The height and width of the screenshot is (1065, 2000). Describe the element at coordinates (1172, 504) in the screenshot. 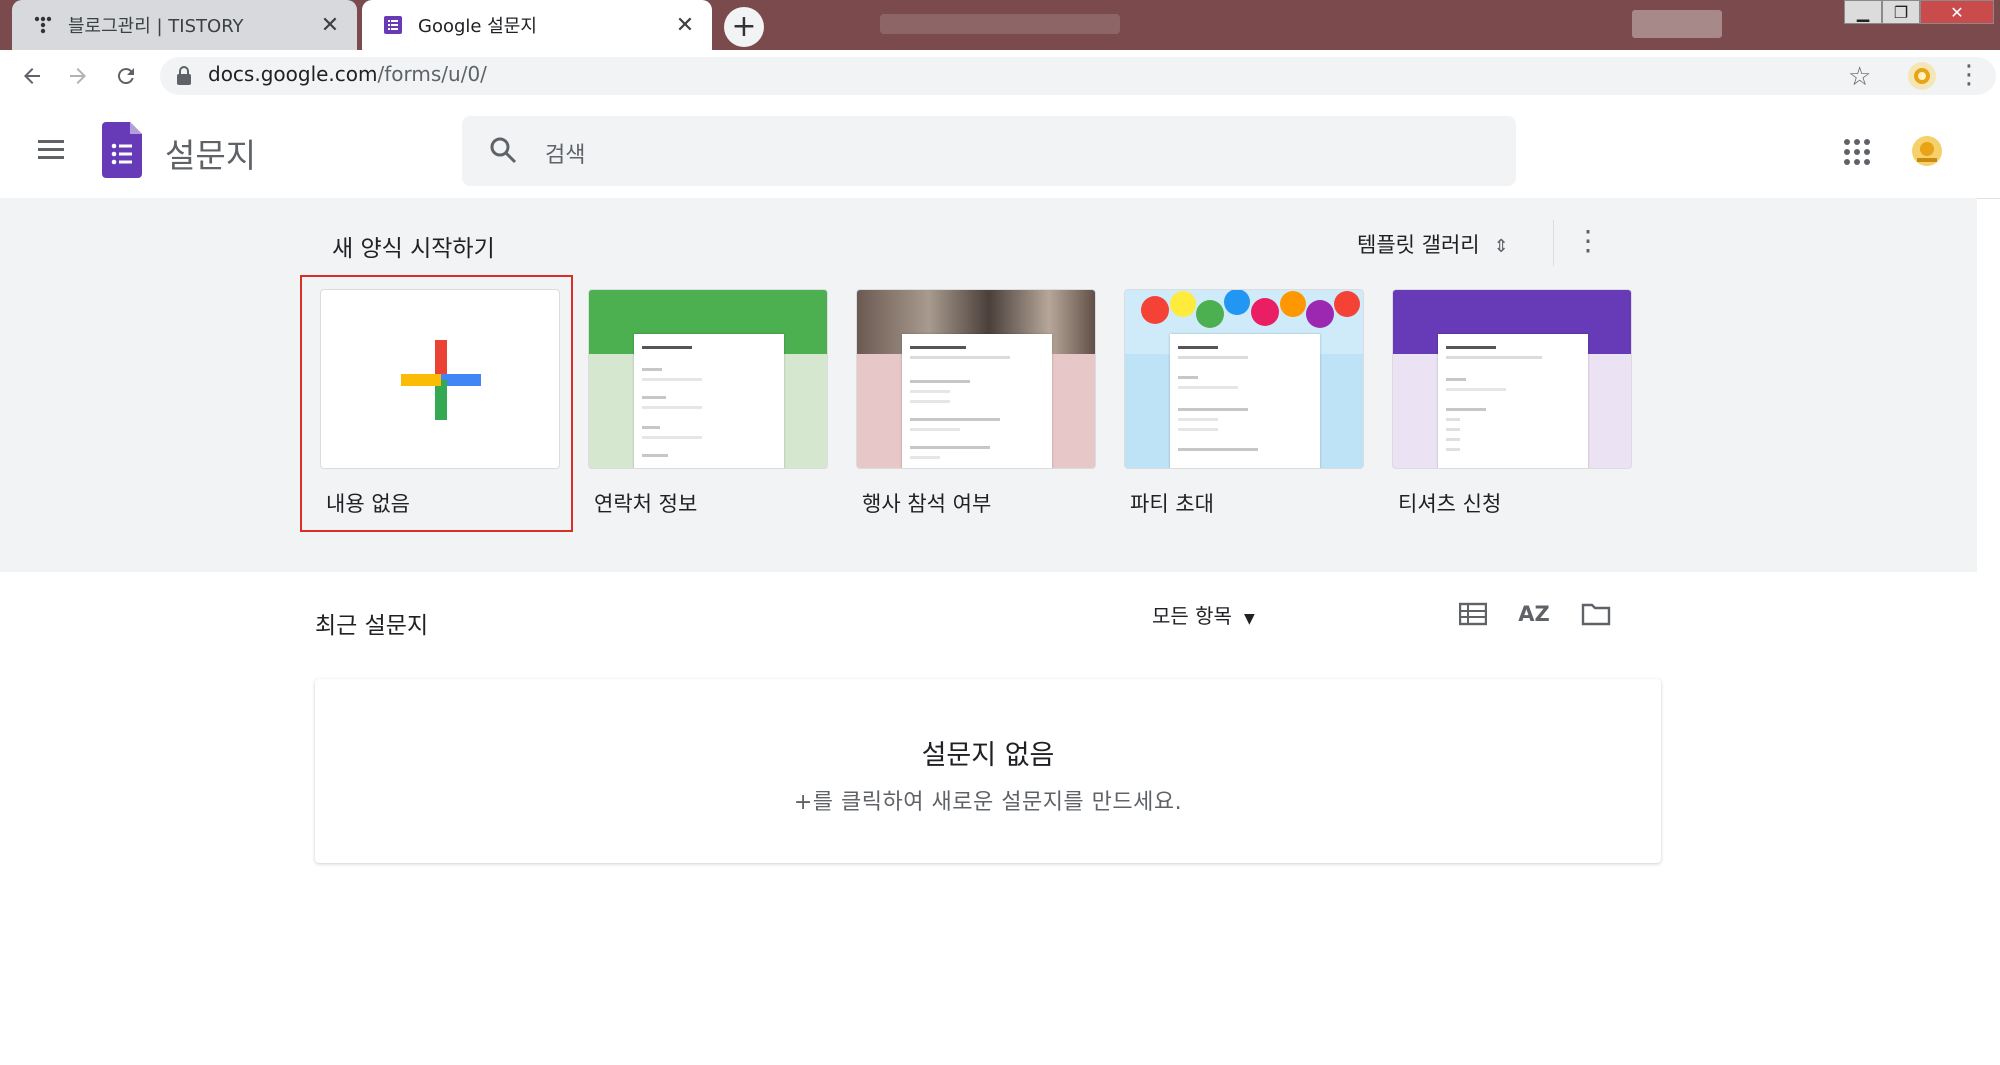

I see `template-label: 파티 초대` at that location.